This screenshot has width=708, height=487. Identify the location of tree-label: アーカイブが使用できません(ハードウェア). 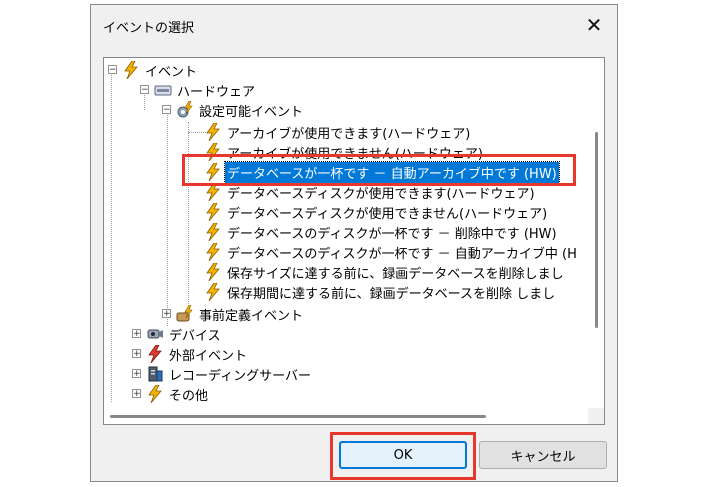
(355, 154).